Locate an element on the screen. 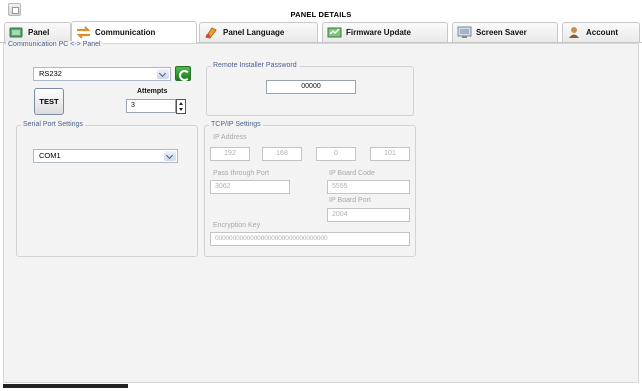 Image resolution: width=642 pixels, height=391 pixels. screen-saver-icon is located at coordinates (464, 32).